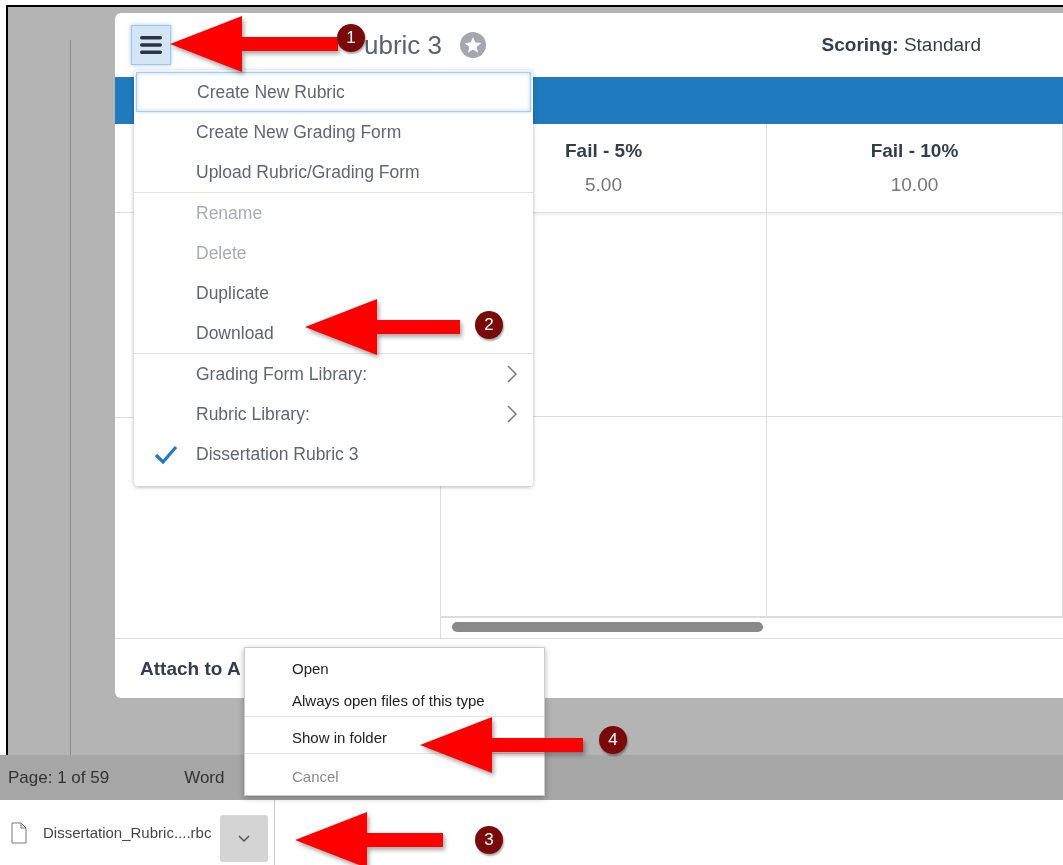 This screenshot has height=865, width=1063. I want to click on level-name: Fail - 10%, so click(914, 150).